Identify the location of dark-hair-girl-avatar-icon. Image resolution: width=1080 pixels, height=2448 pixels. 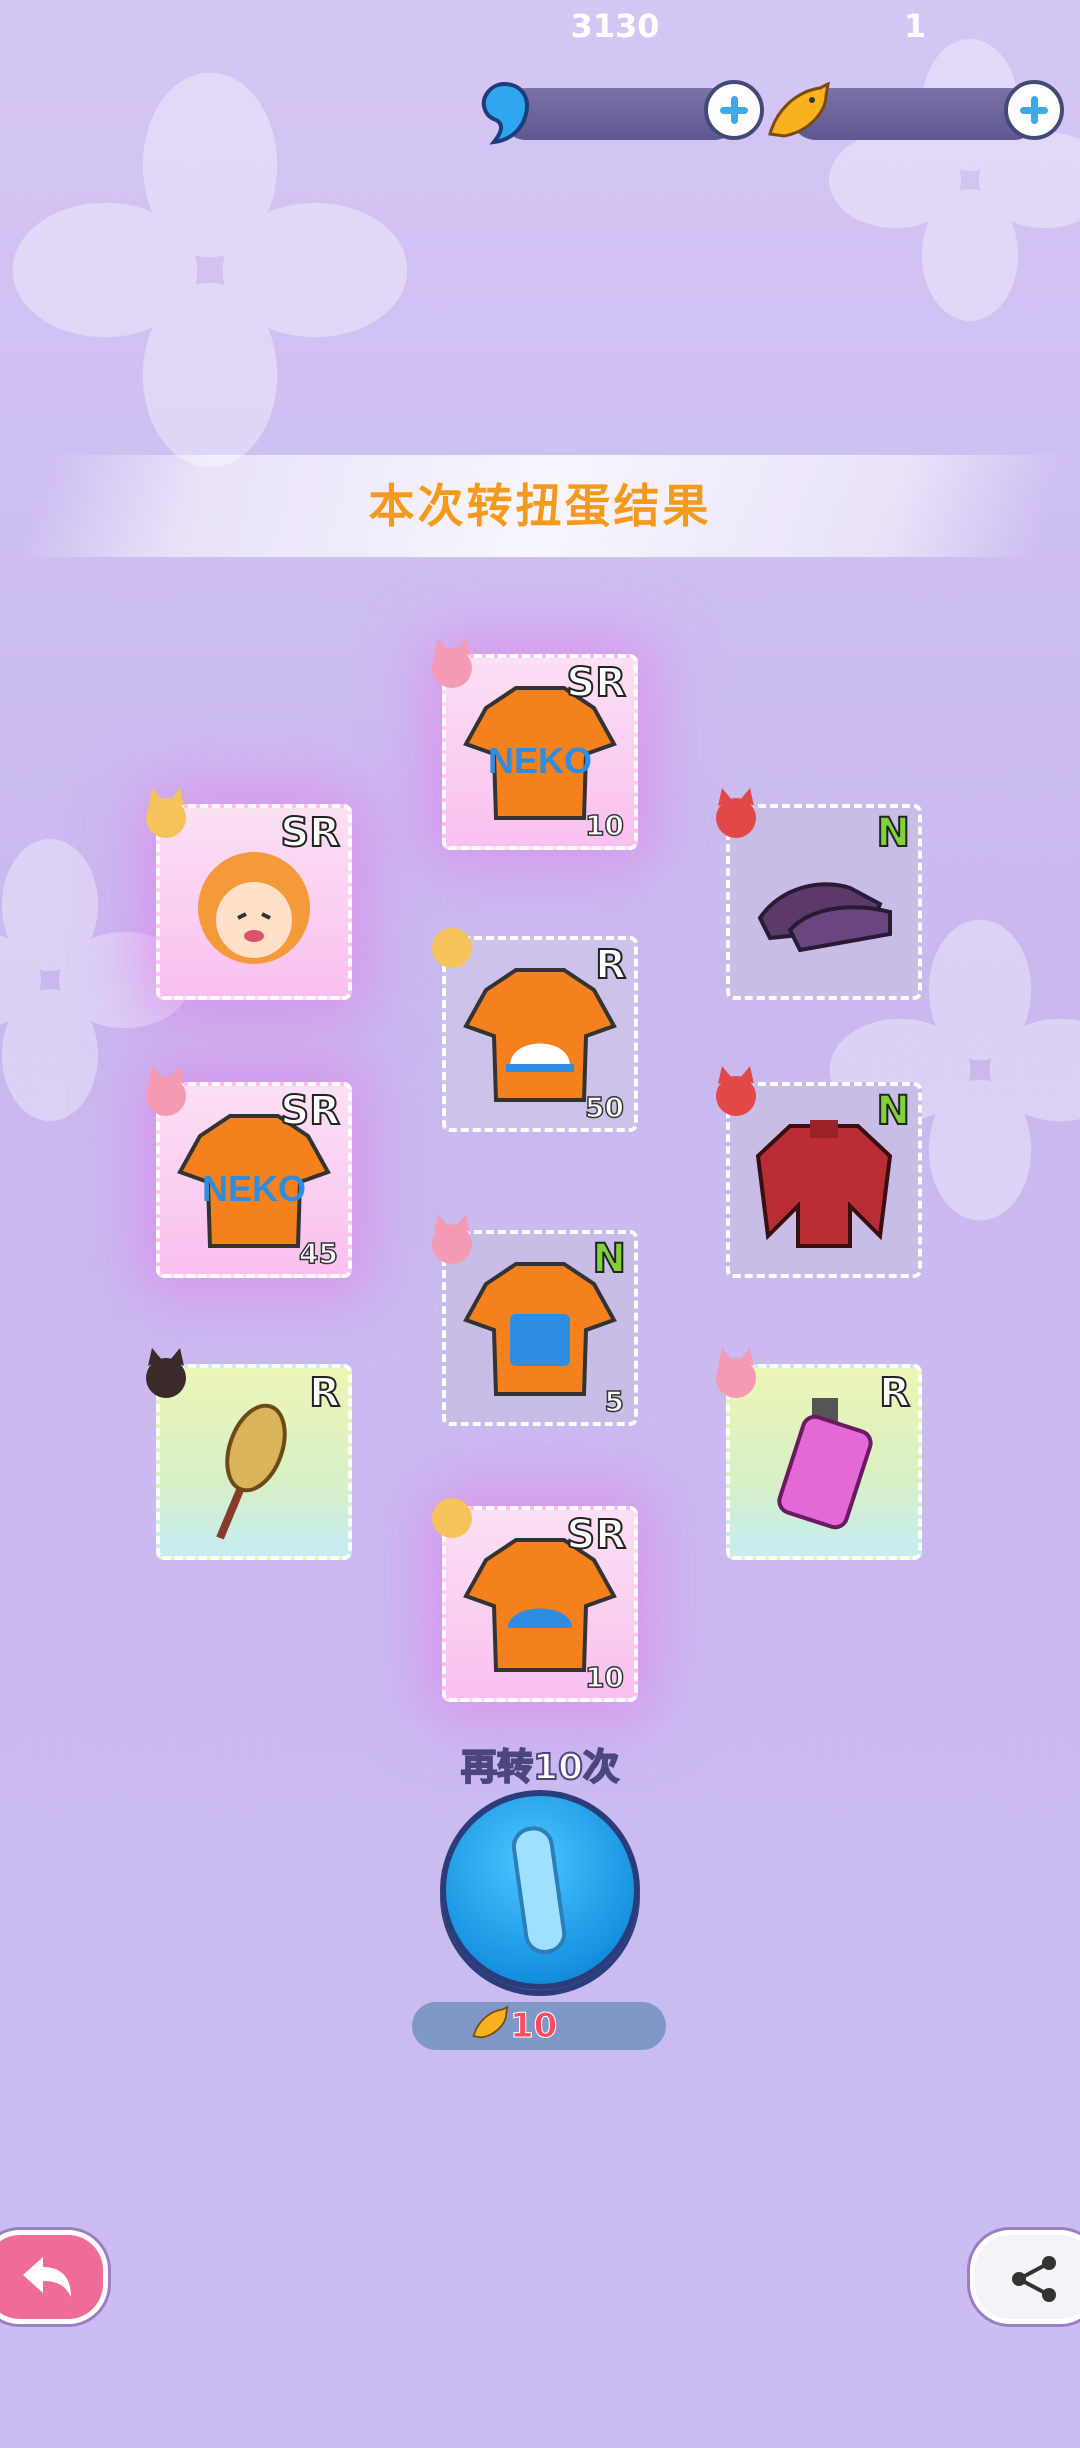
(166, 1373).